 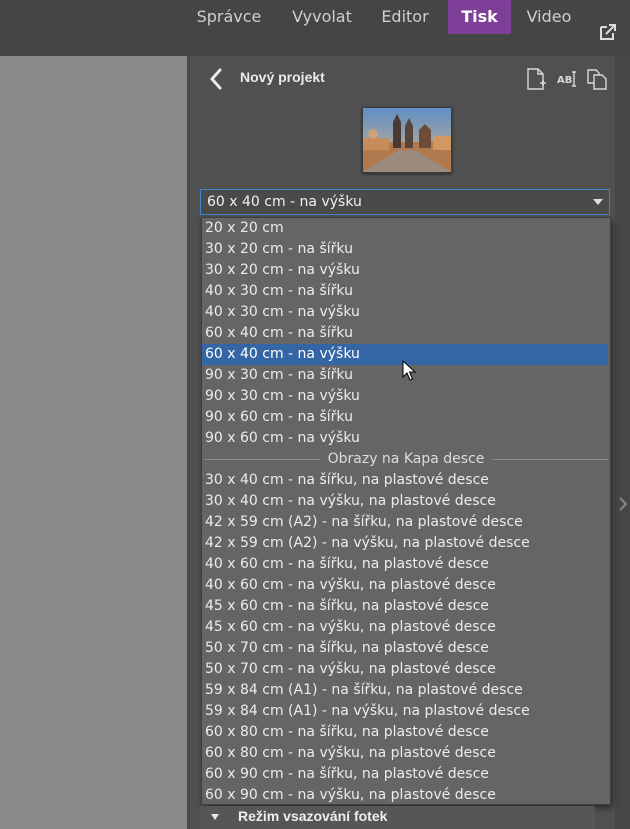 I want to click on nav-tab-vyvolat: Vyvolat, so click(x=322, y=17).